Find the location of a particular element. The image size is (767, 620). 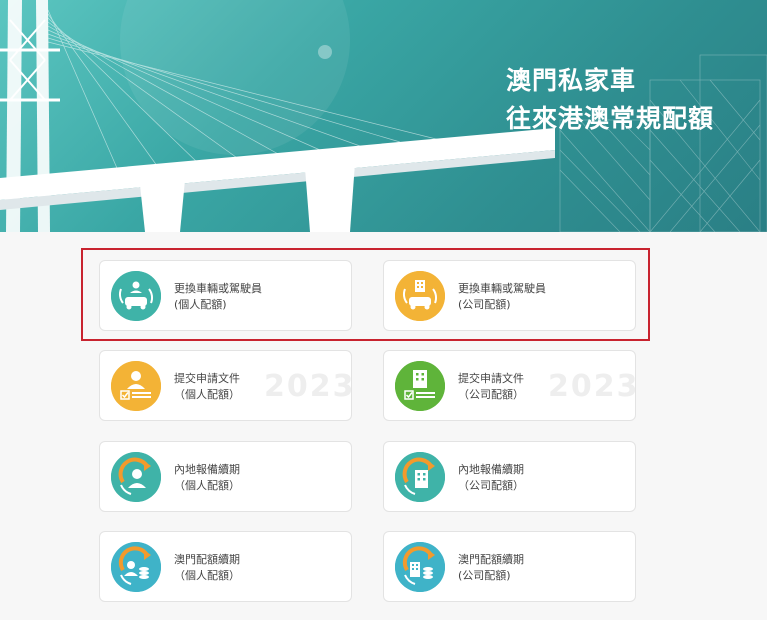

mainland-renewal-personal-card: 內地報備續期 （個人配額） is located at coordinates (225, 476).